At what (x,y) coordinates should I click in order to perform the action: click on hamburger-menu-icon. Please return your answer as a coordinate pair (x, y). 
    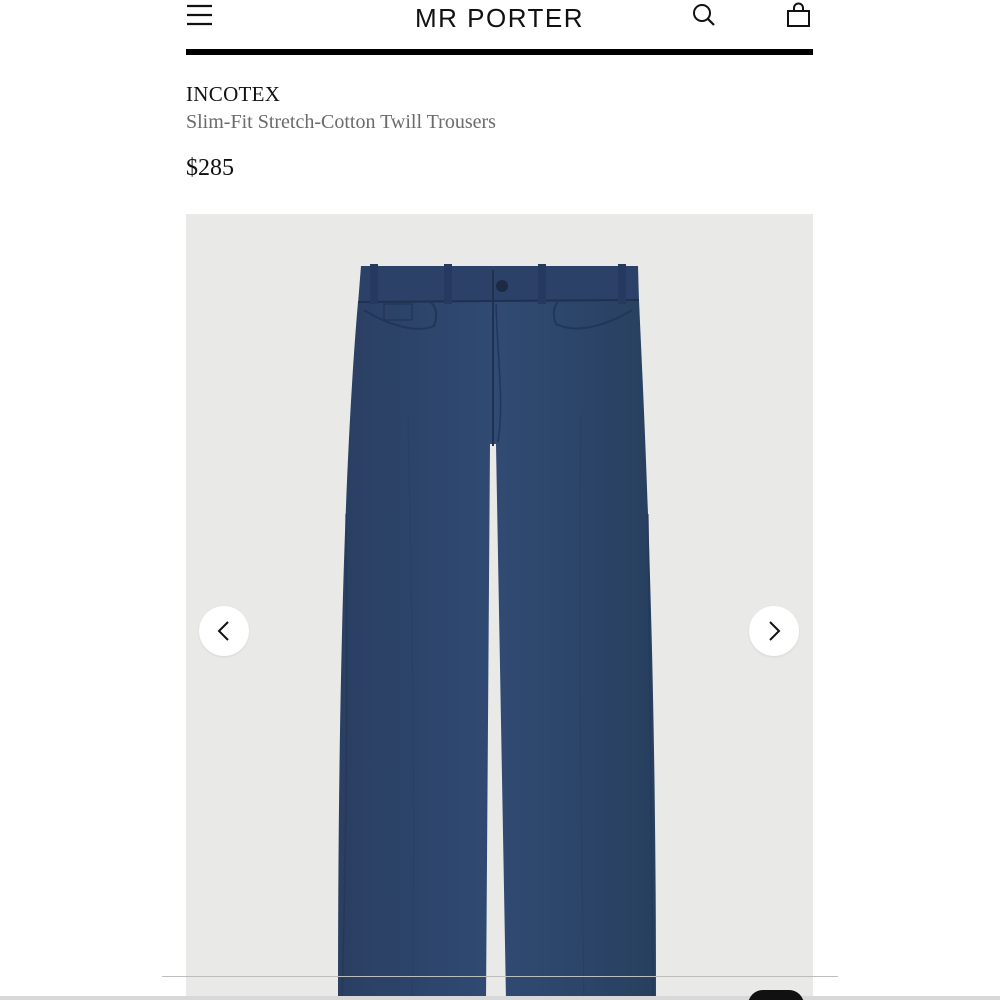
    Looking at the image, I should click on (199, 15).